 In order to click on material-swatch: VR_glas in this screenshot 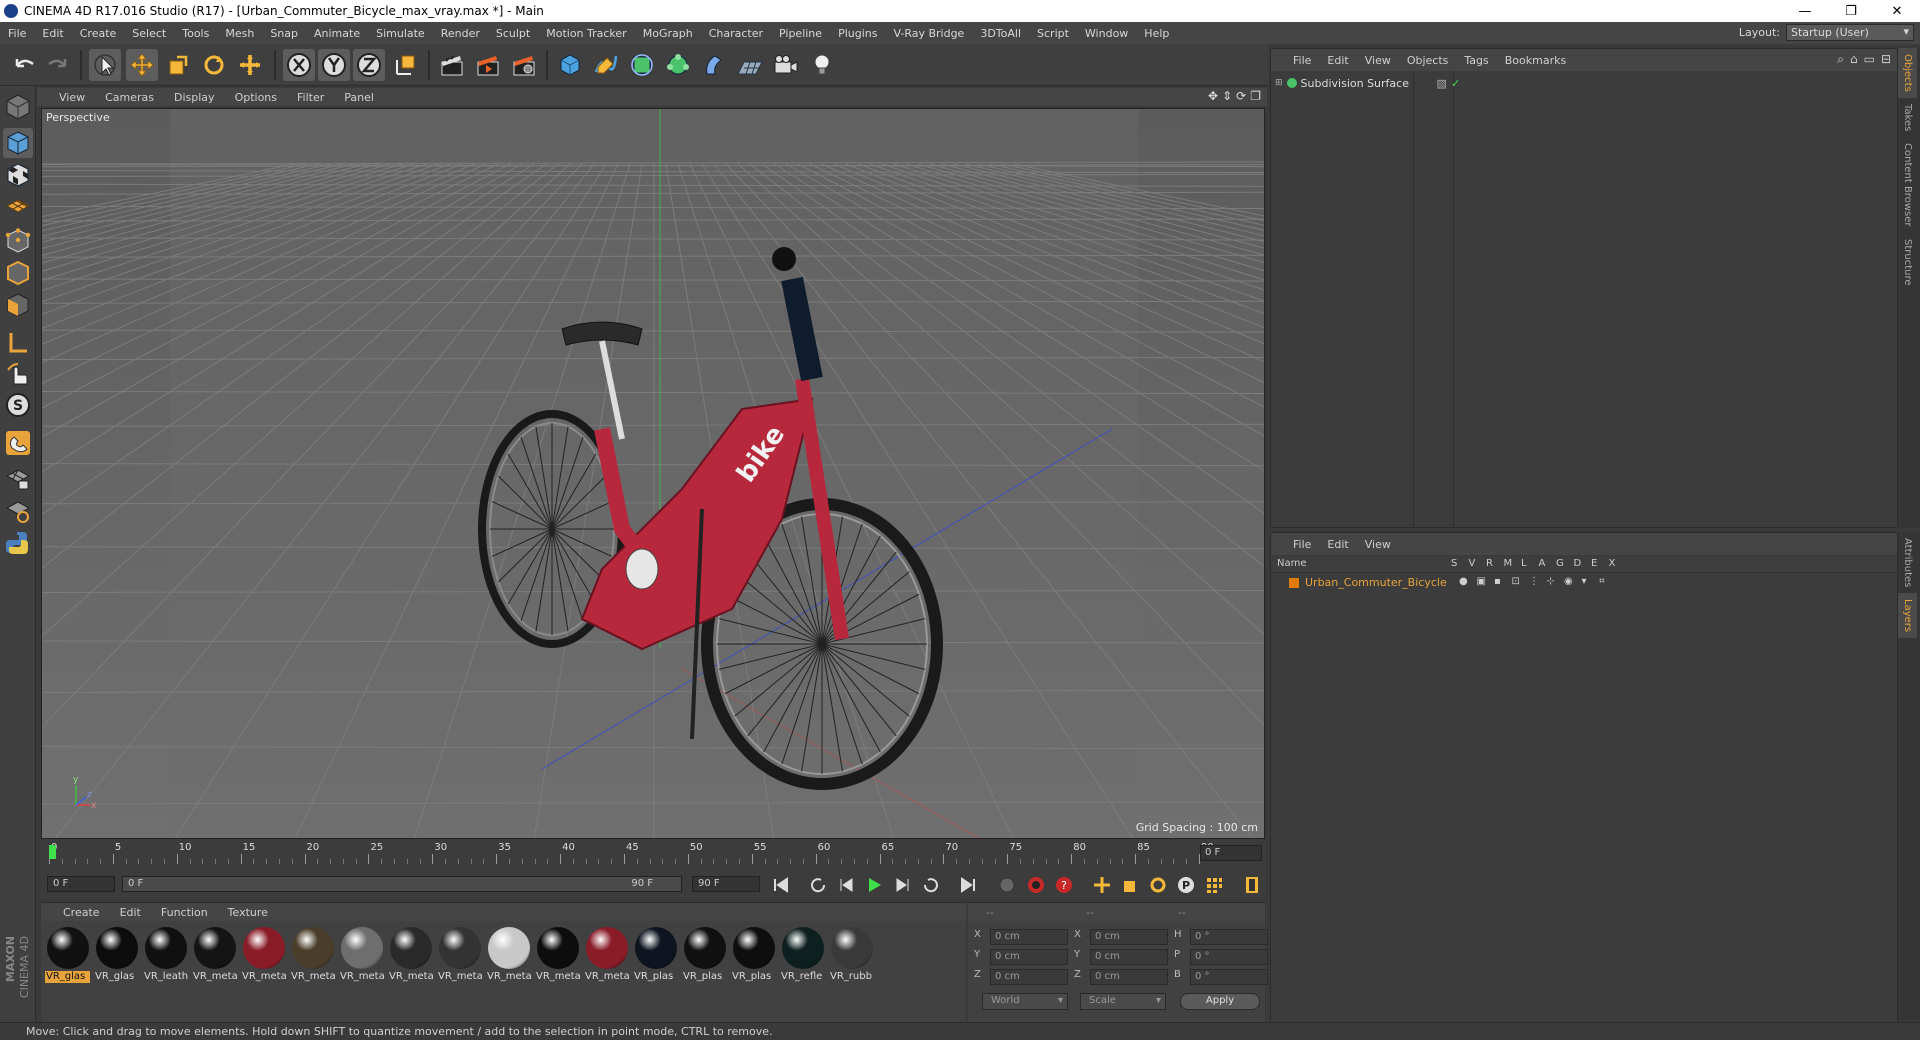, I will do `click(67, 955)`.